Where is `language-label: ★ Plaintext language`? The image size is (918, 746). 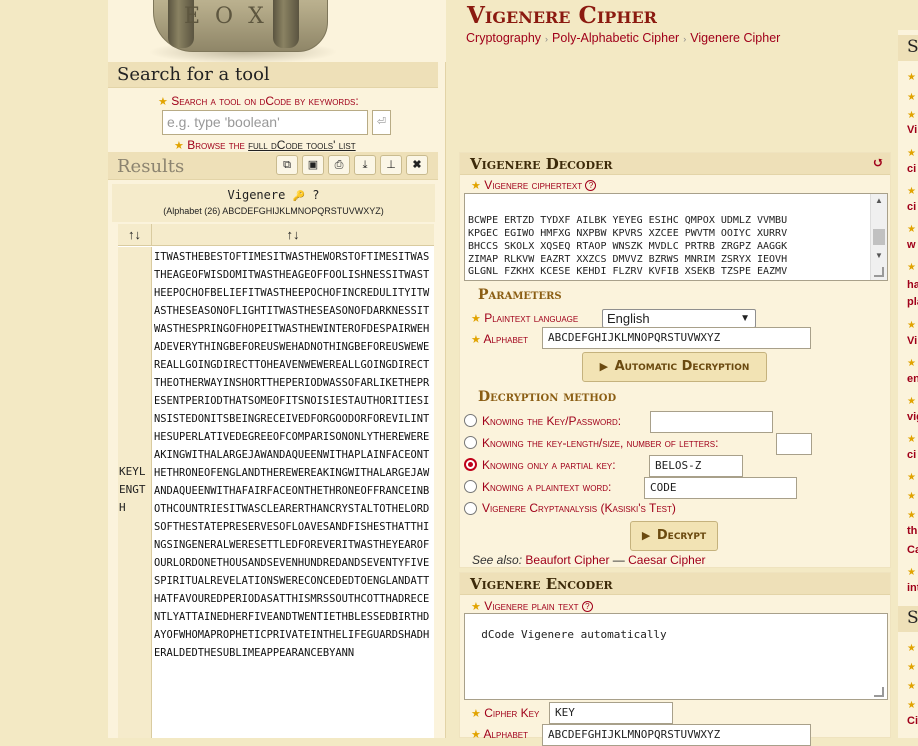 language-label: ★ Plaintext language is located at coordinates (525, 318).